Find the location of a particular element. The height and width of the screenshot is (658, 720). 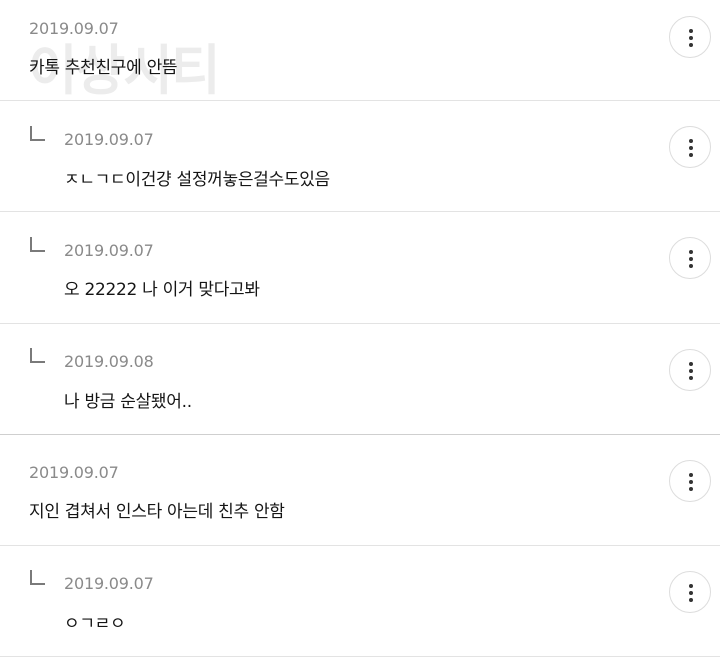

comment-text: 카톡 추천친구에 안뜸 is located at coordinates (103, 68).